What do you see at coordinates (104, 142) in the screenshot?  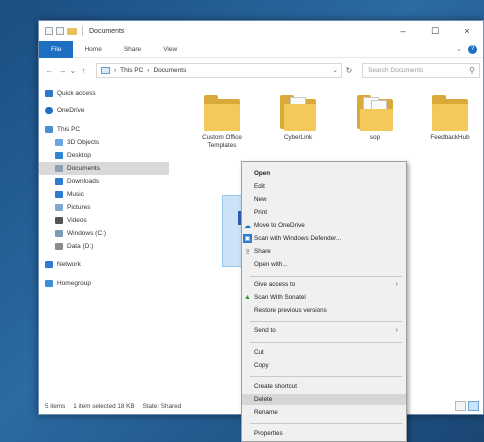 I see `nav-3d-objects: 3D Objects` at bounding box center [104, 142].